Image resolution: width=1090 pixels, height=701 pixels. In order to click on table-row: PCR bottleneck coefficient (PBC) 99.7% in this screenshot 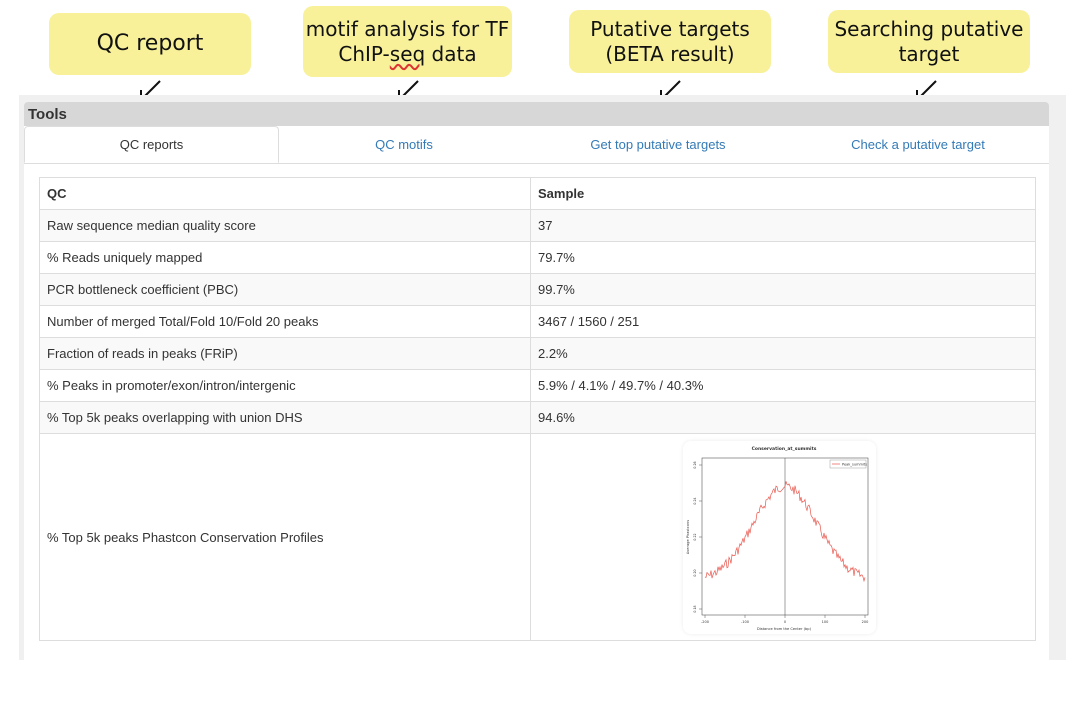, I will do `click(537, 289)`.